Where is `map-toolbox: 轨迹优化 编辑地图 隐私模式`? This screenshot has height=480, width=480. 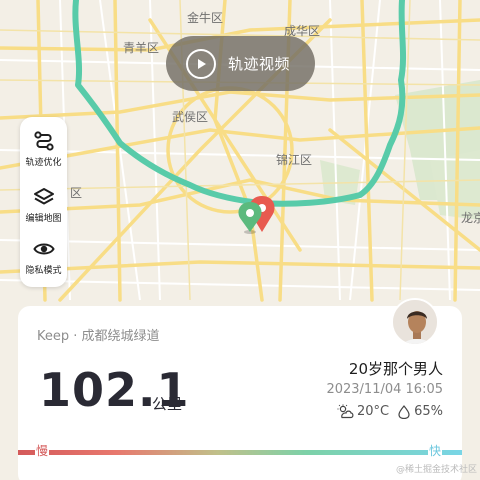 map-toolbox: 轨迹优化 编辑地图 隐私模式 is located at coordinates (43, 202).